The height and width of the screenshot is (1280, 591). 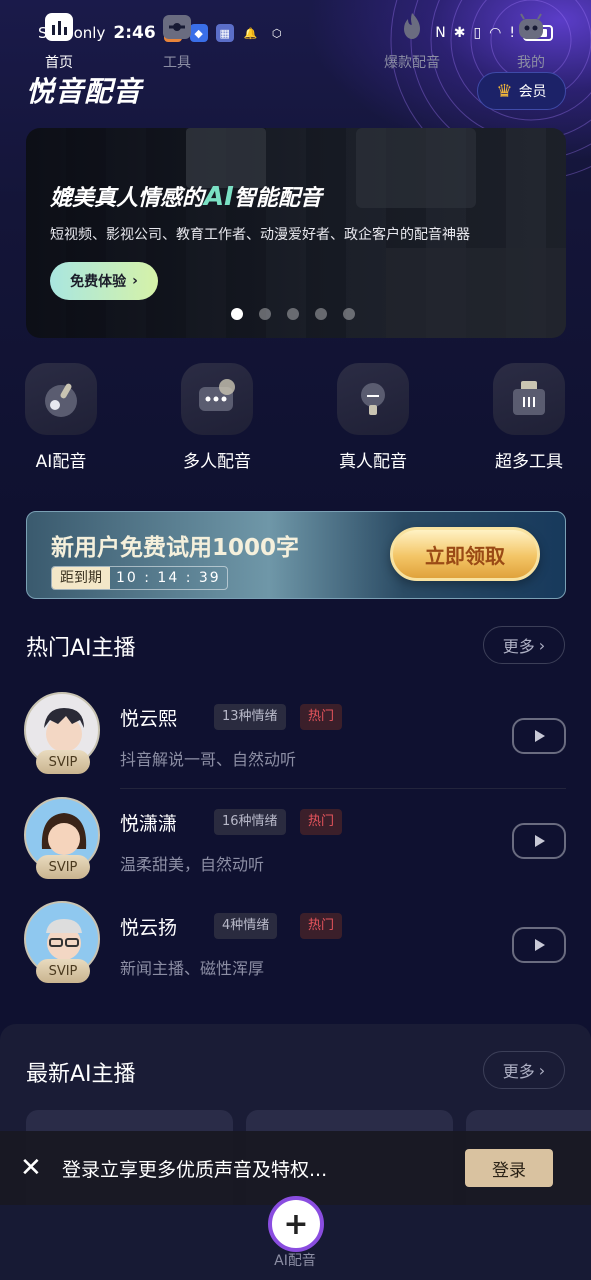 I want to click on quick-nav-label: 超多工具, so click(x=529, y=462).